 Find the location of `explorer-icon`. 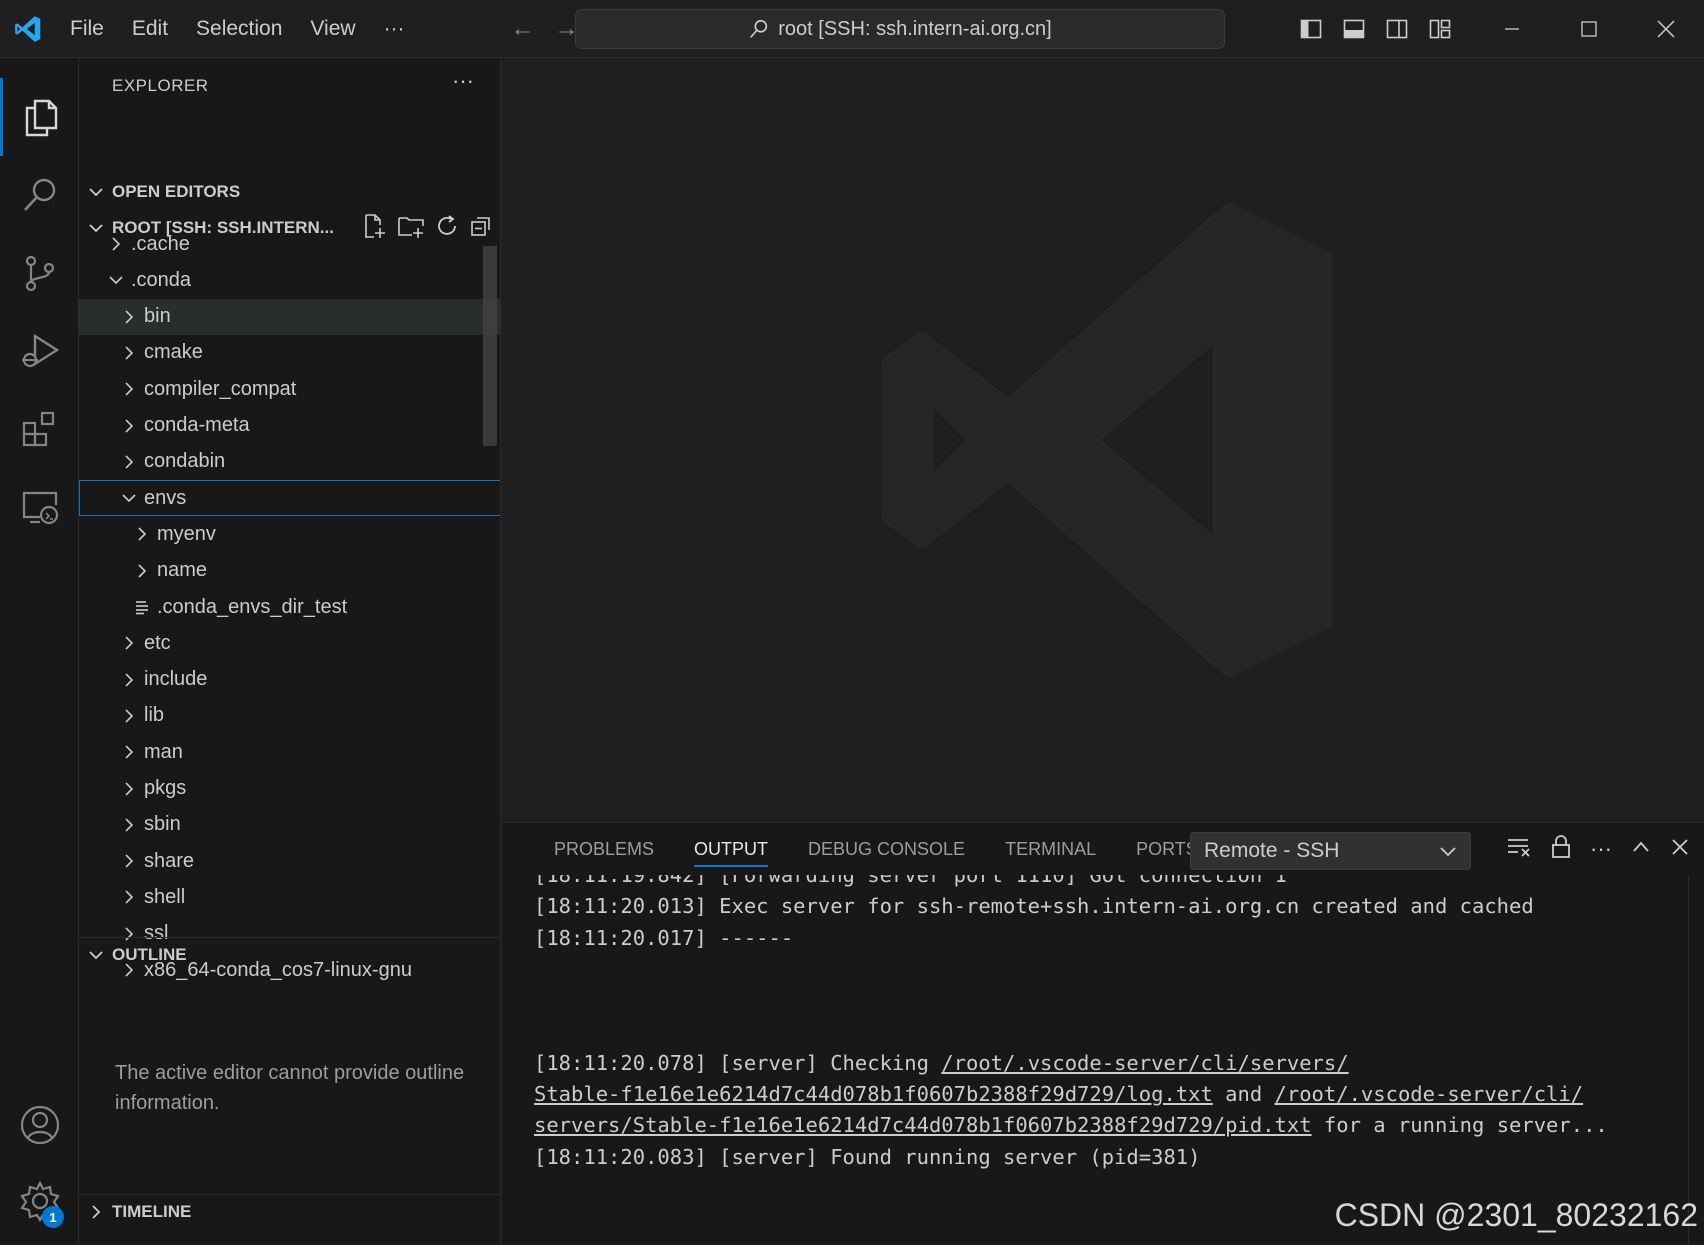

explorer-icon is located at coordinates (39, 117).